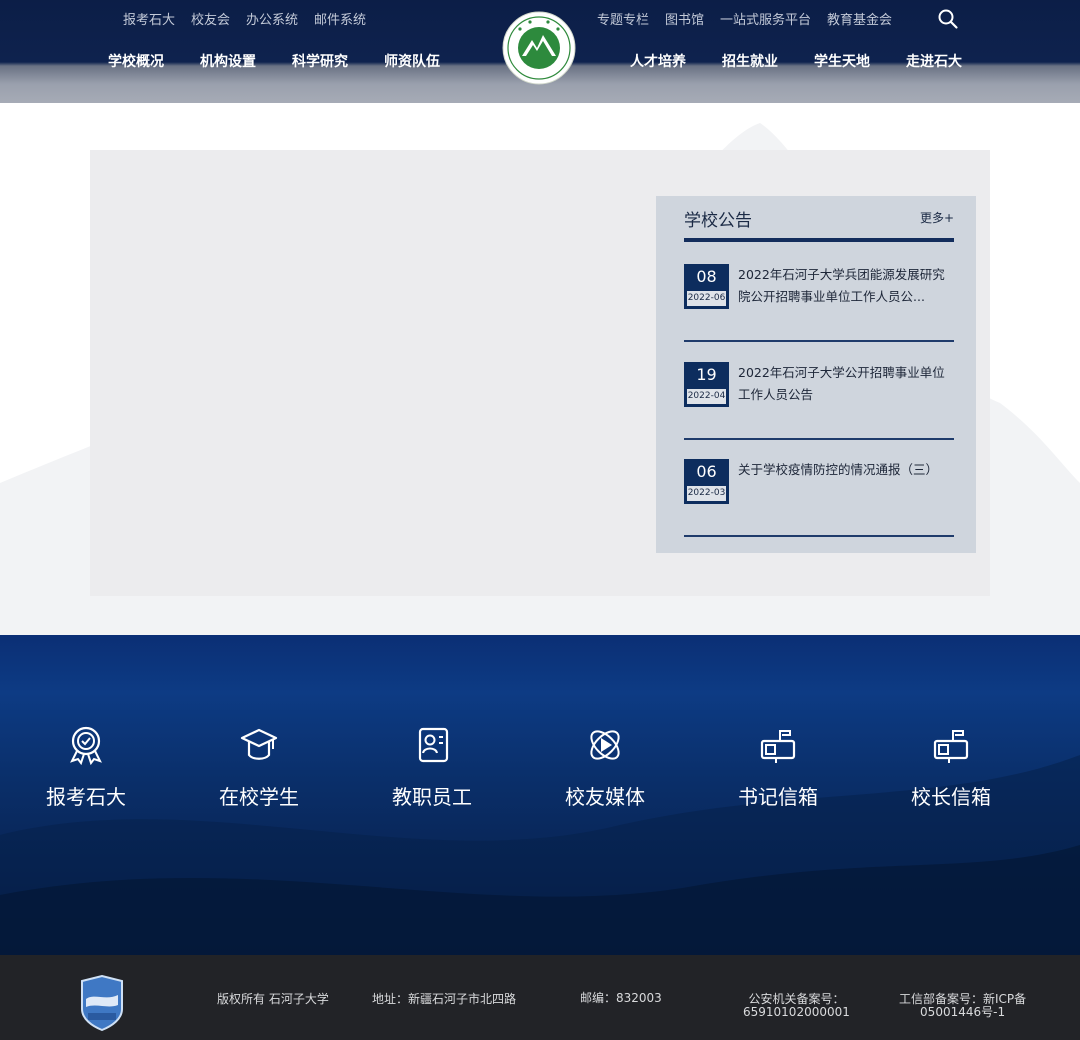 The height and width of the screenshot is (1040, 1080). What do you see at coordinates (706, 276) in the screenshot?
I see `notice-day: 08` at bounding box center [706, 276].